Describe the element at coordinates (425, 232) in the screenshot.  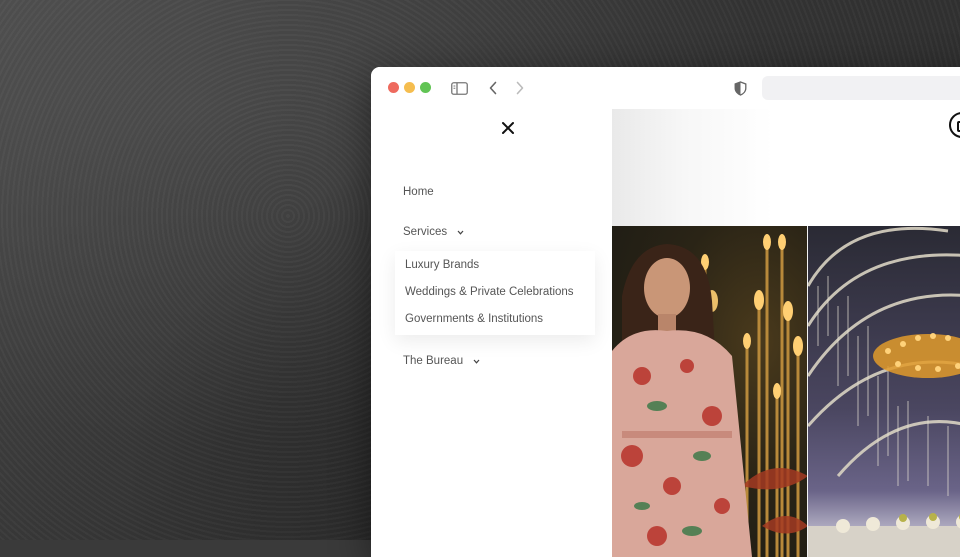
I see `nav-item-label: Services` at that location.